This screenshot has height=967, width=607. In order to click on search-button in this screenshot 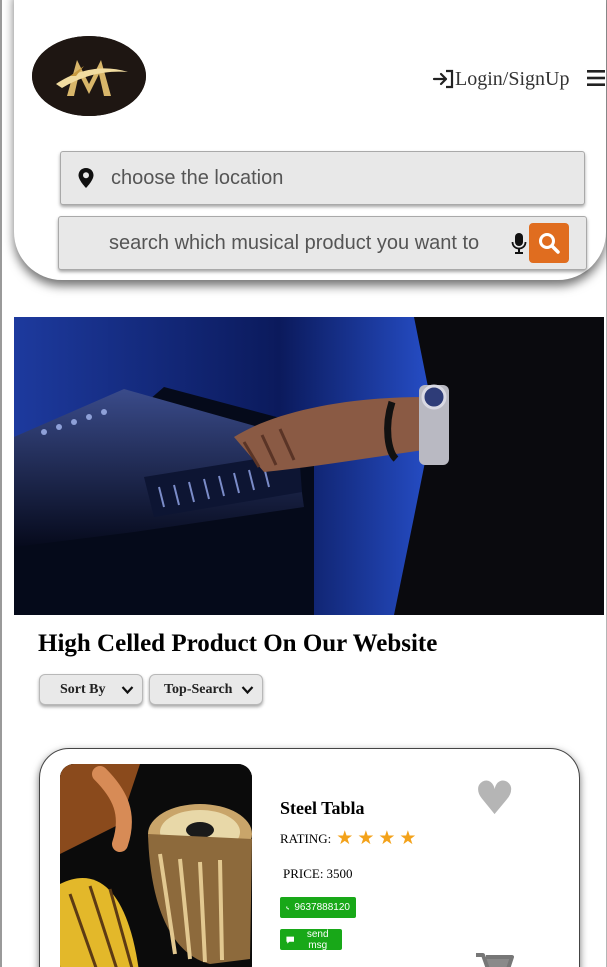, I will do `click(549, 243)`.